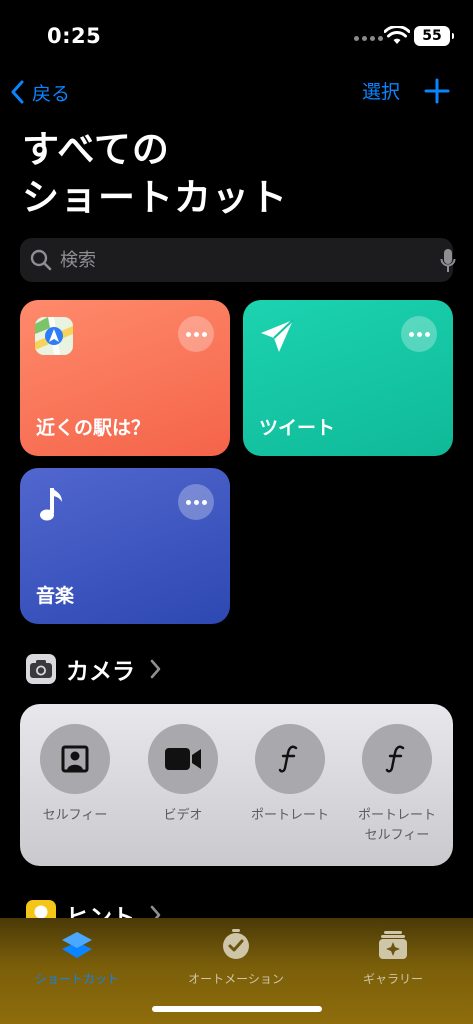 The height and width of the screenshot is (1024, 473). Describe the element at coordinates (237, 1009) in the screenshot. I see `home-indicator` at that location.